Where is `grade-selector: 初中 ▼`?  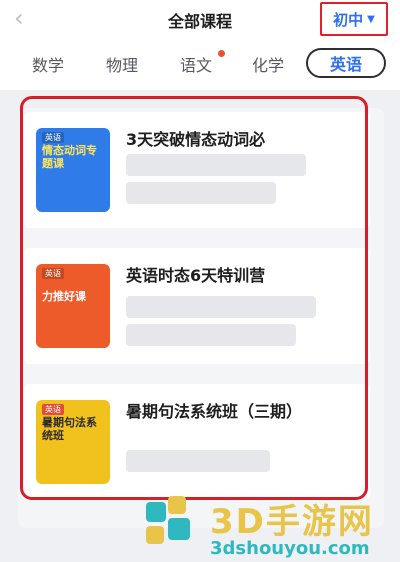 grade-selector: 初中 ▼ is located at coordinates (354, 19).